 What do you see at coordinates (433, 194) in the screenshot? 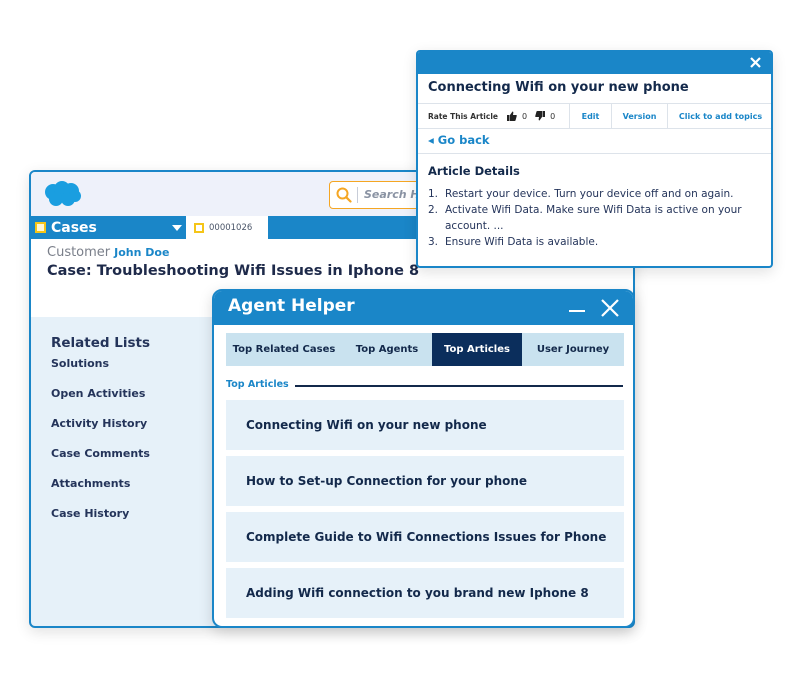
I see `detail-number: 1.` at bounding box center [433, 194].